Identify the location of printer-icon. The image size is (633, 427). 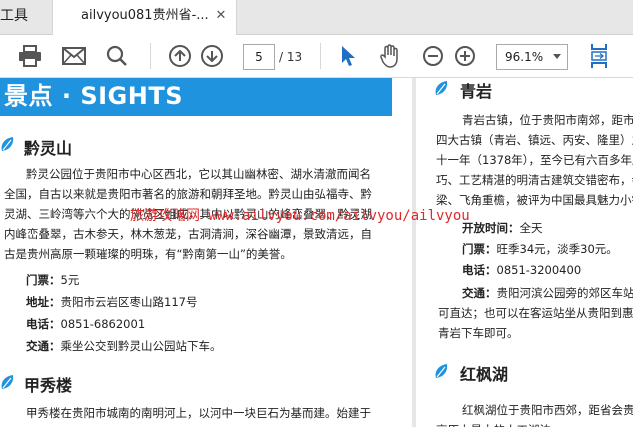
(30, 56).